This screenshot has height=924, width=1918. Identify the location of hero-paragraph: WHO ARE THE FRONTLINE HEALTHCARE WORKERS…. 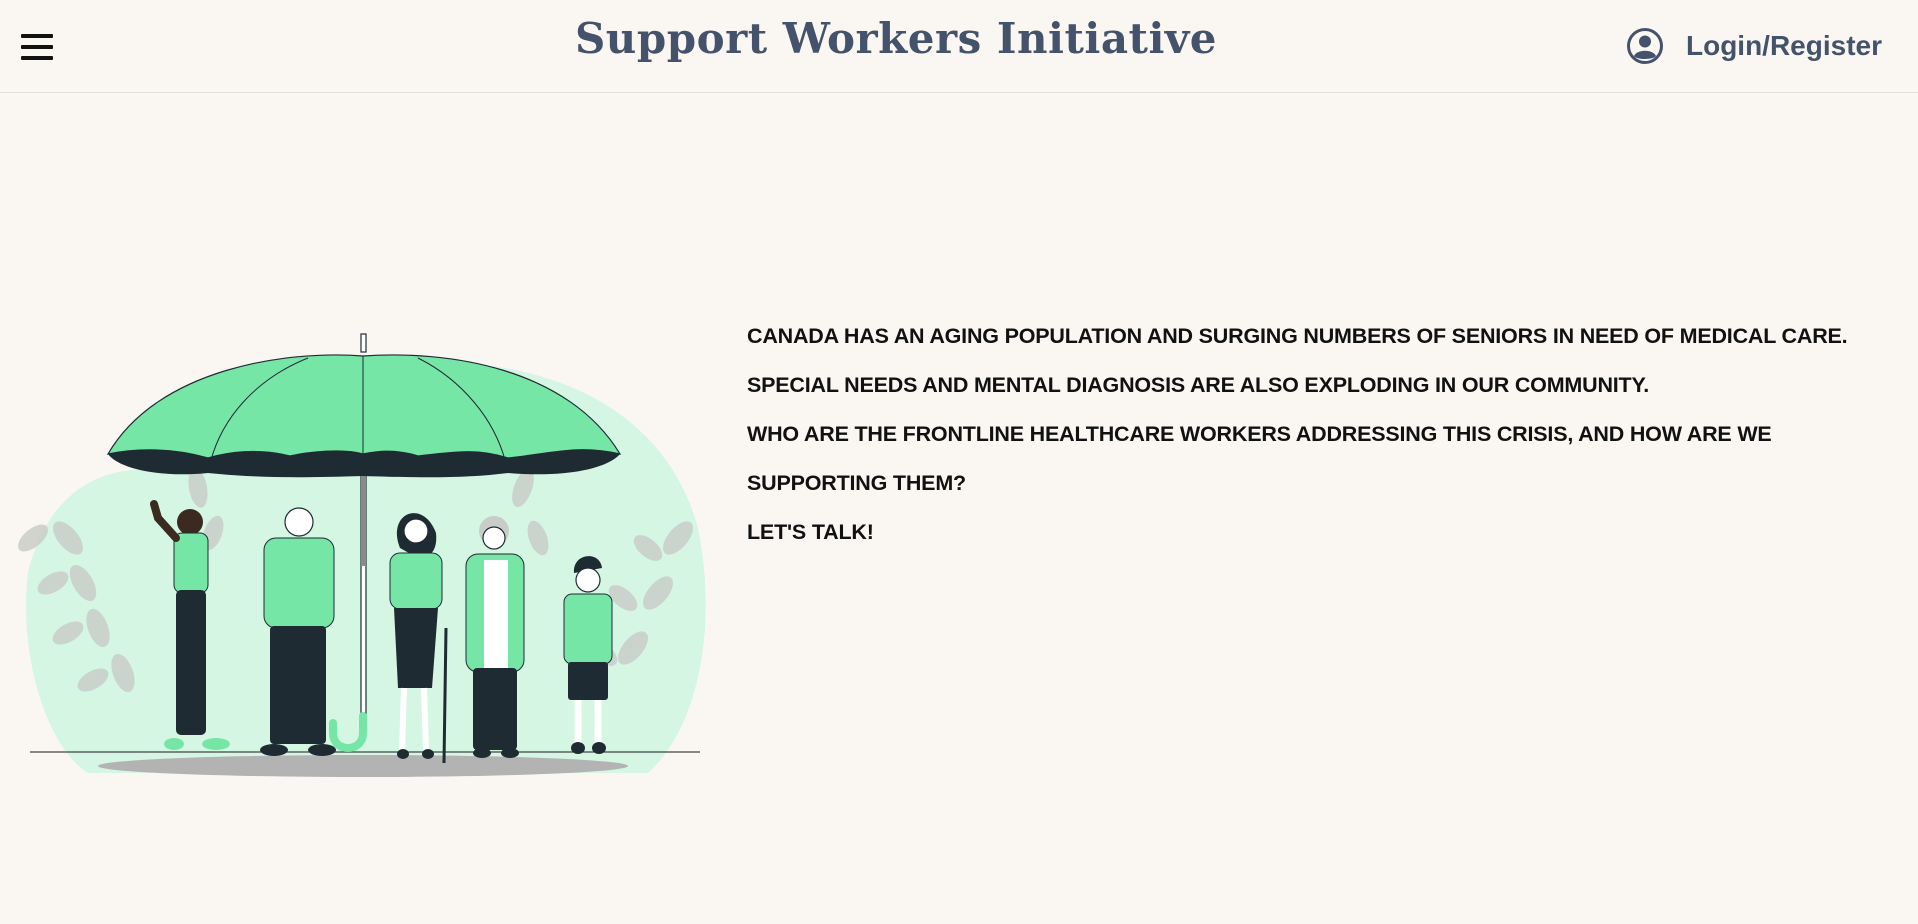
(1259, 458).